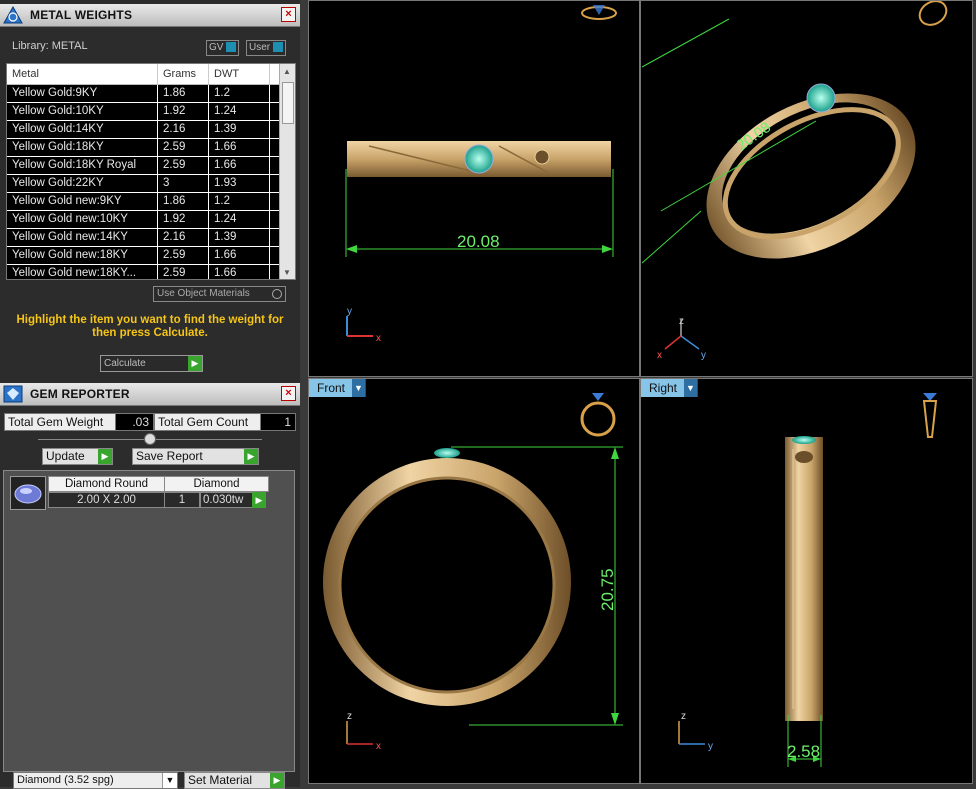 The width and height of the screenshot is (976, 789). What do you see at coordinates (227, 500) in the screenshot?
I see `gem-weight: 0.030tw` at bounding box center [227, 500].